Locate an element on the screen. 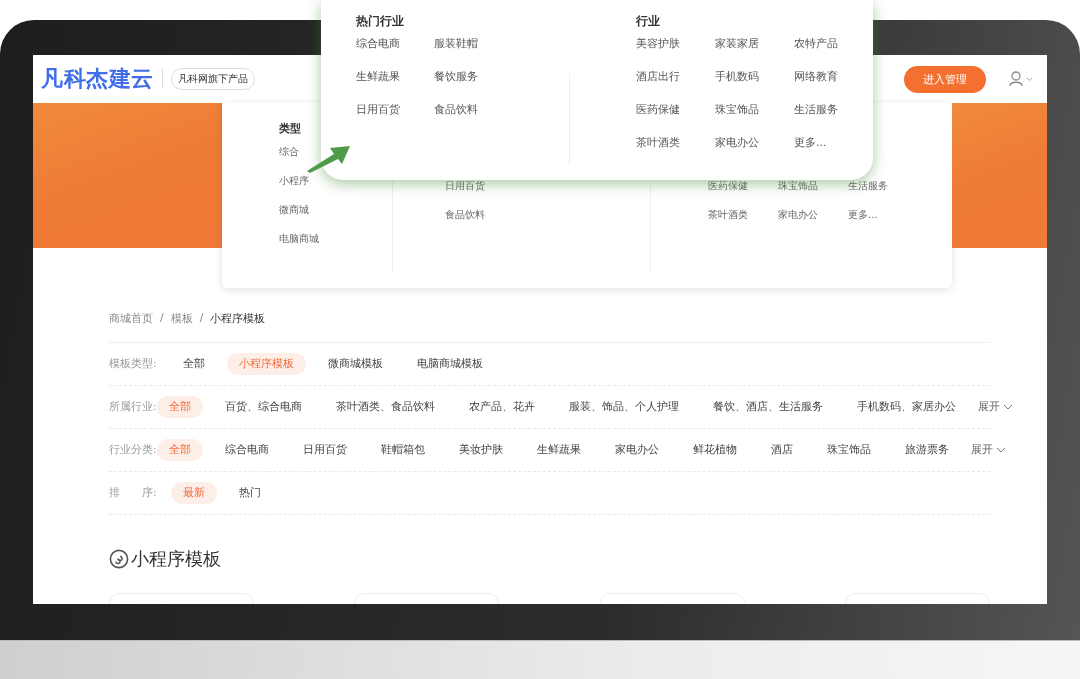 This screenshot has height=679, width=1080. menu-item: 网络教育 is located at coordinates (833, 77).